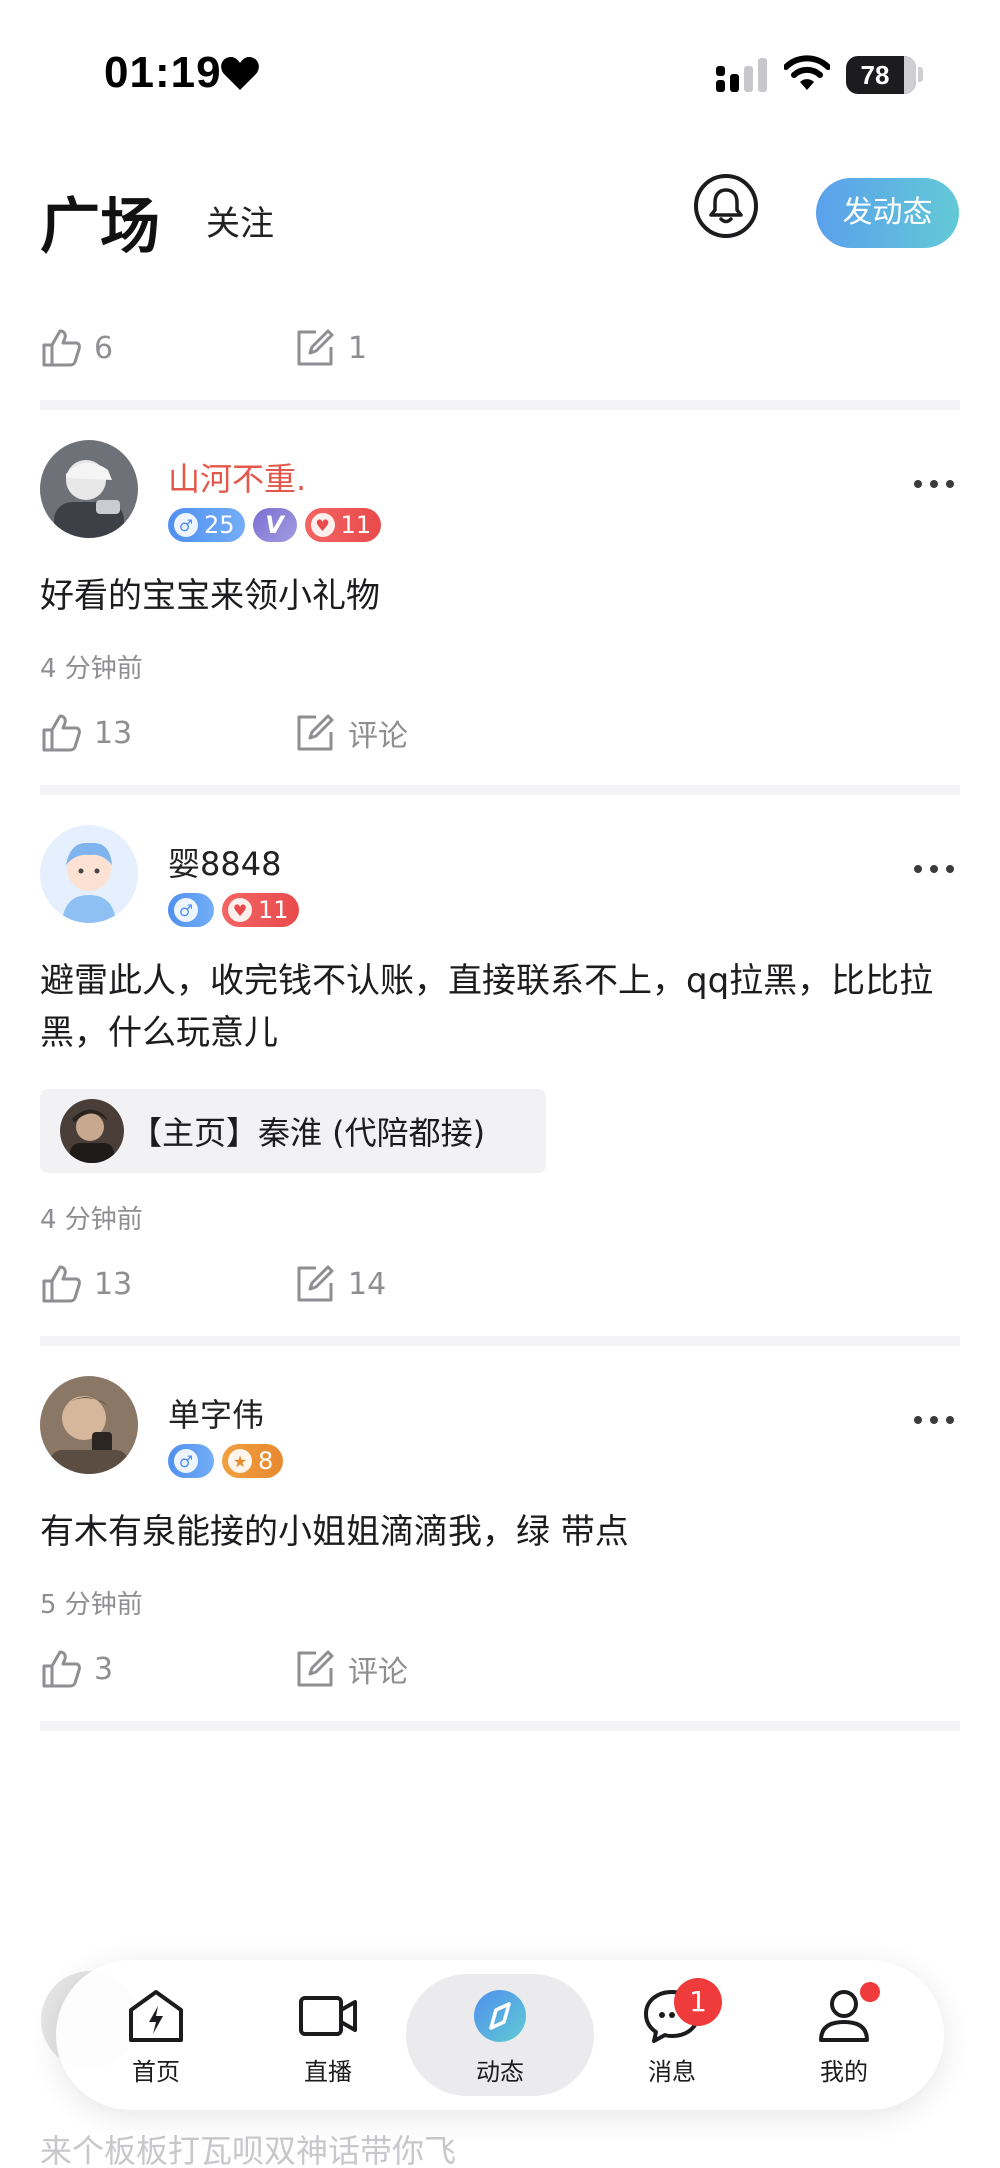  Describe the element at coordinates (340, 1284) in the screenshot. I see `comment-button: 14` at that location.